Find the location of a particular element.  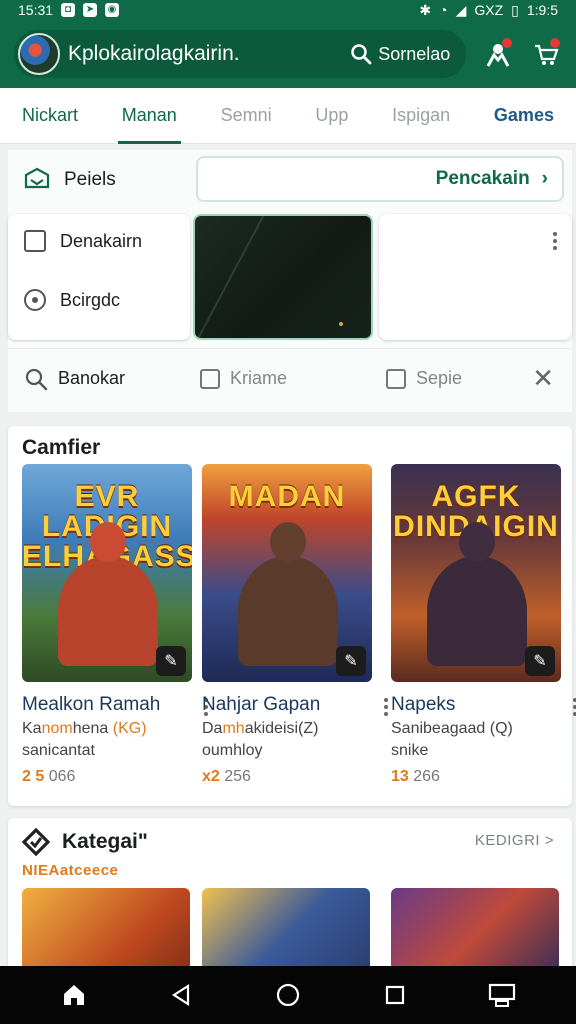

cart-button is located at coordinates (546, 54).